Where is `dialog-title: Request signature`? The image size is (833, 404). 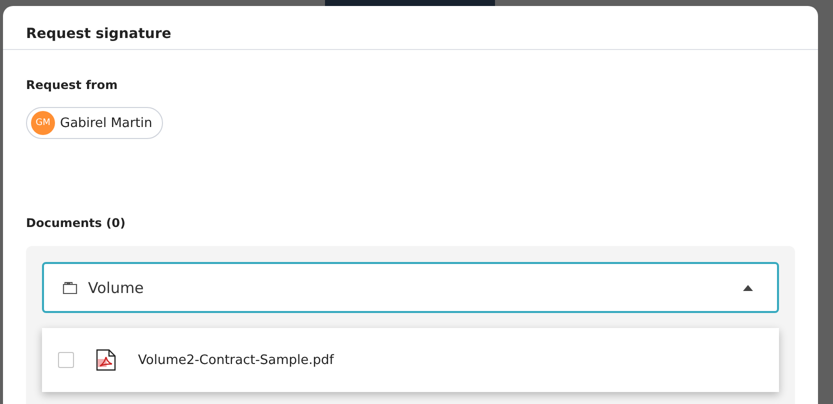 dialog-title: Request signature is located at coordinates (99, 34).